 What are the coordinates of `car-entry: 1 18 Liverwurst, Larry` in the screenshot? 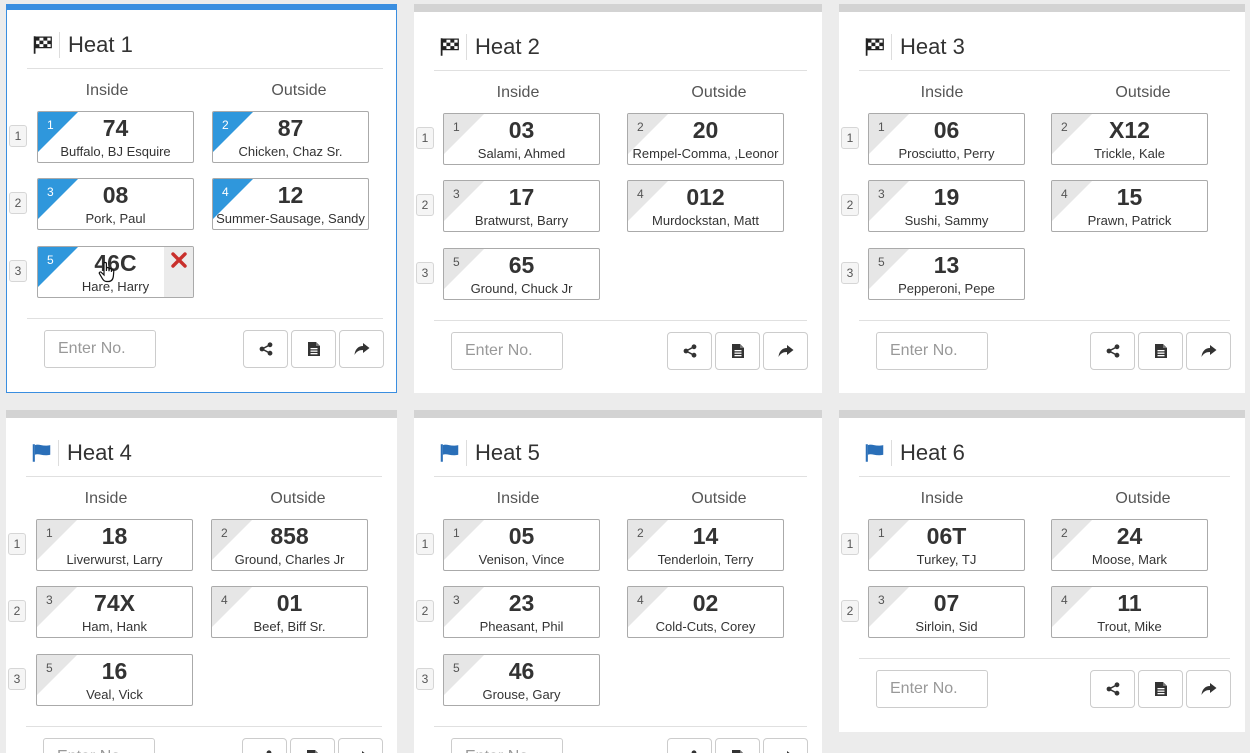 It's located at (114, 545).